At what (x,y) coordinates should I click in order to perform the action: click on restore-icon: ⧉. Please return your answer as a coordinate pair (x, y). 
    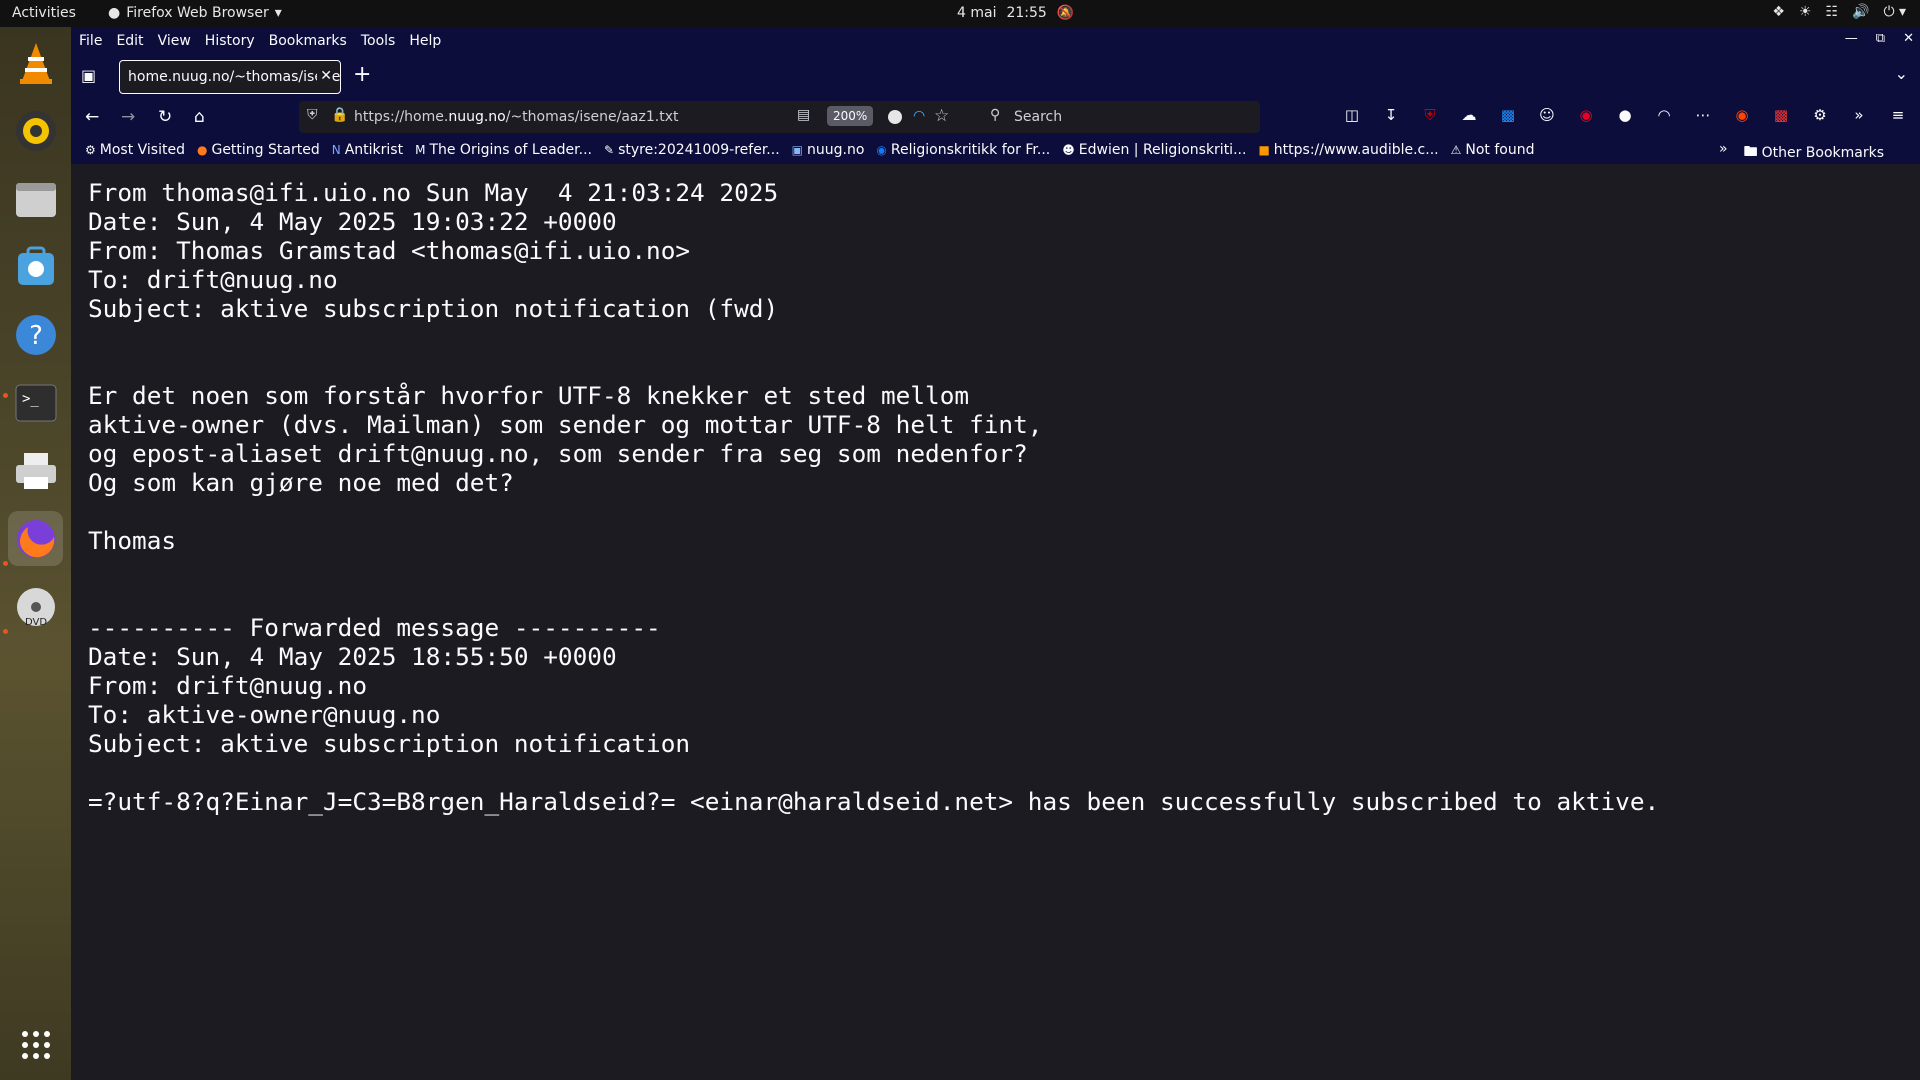
    Looking at the image, I should click on (1880, 38).